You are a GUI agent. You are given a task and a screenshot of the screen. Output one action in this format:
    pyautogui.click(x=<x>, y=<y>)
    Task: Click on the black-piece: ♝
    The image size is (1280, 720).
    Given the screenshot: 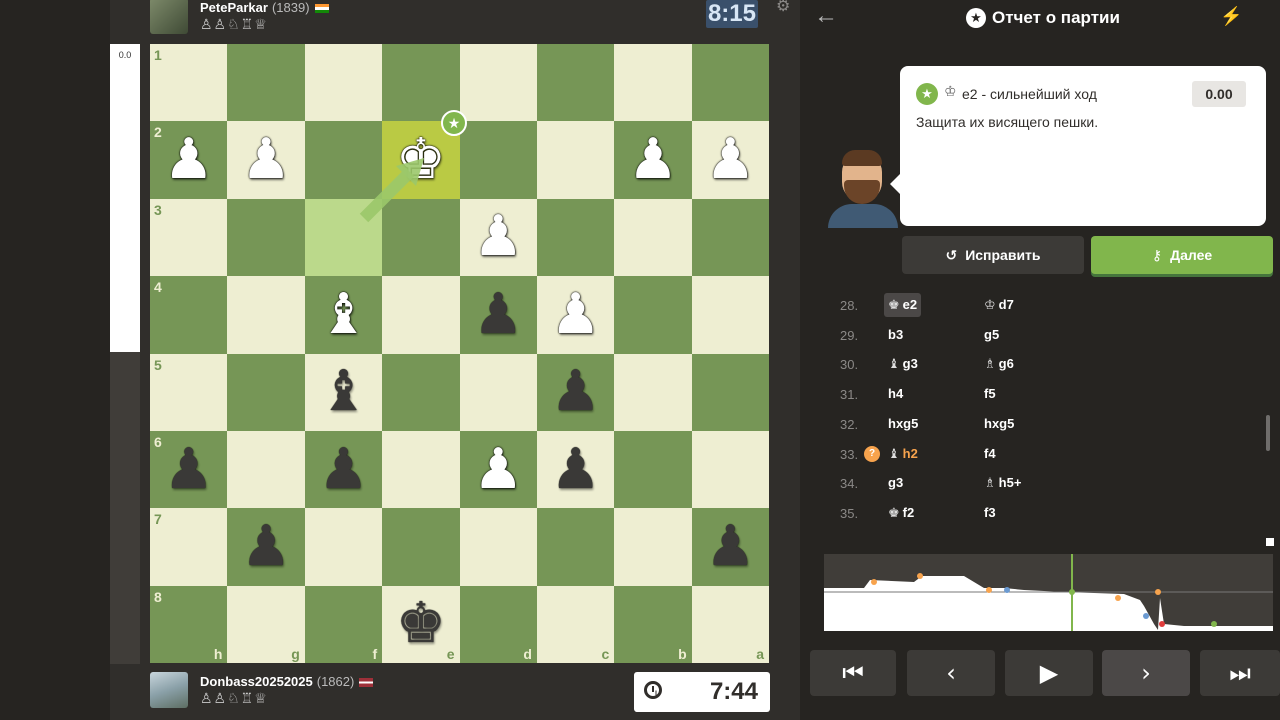 What is the action you would take?
    pyautogui.click(x=343, y=392)
    